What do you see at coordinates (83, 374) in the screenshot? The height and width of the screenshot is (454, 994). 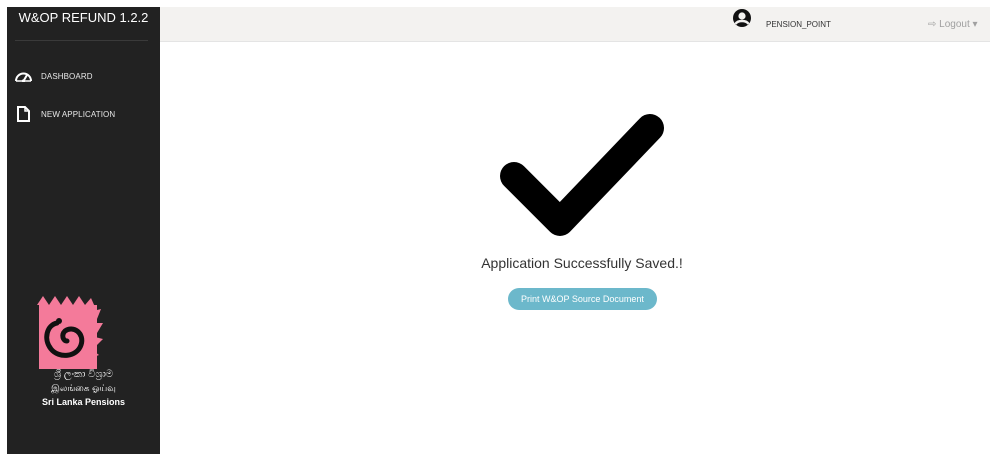 I see `logo-text-sinhala: ශ්‍රී ලංකා විශ්‍රාම` at bounding box center [83, 374].